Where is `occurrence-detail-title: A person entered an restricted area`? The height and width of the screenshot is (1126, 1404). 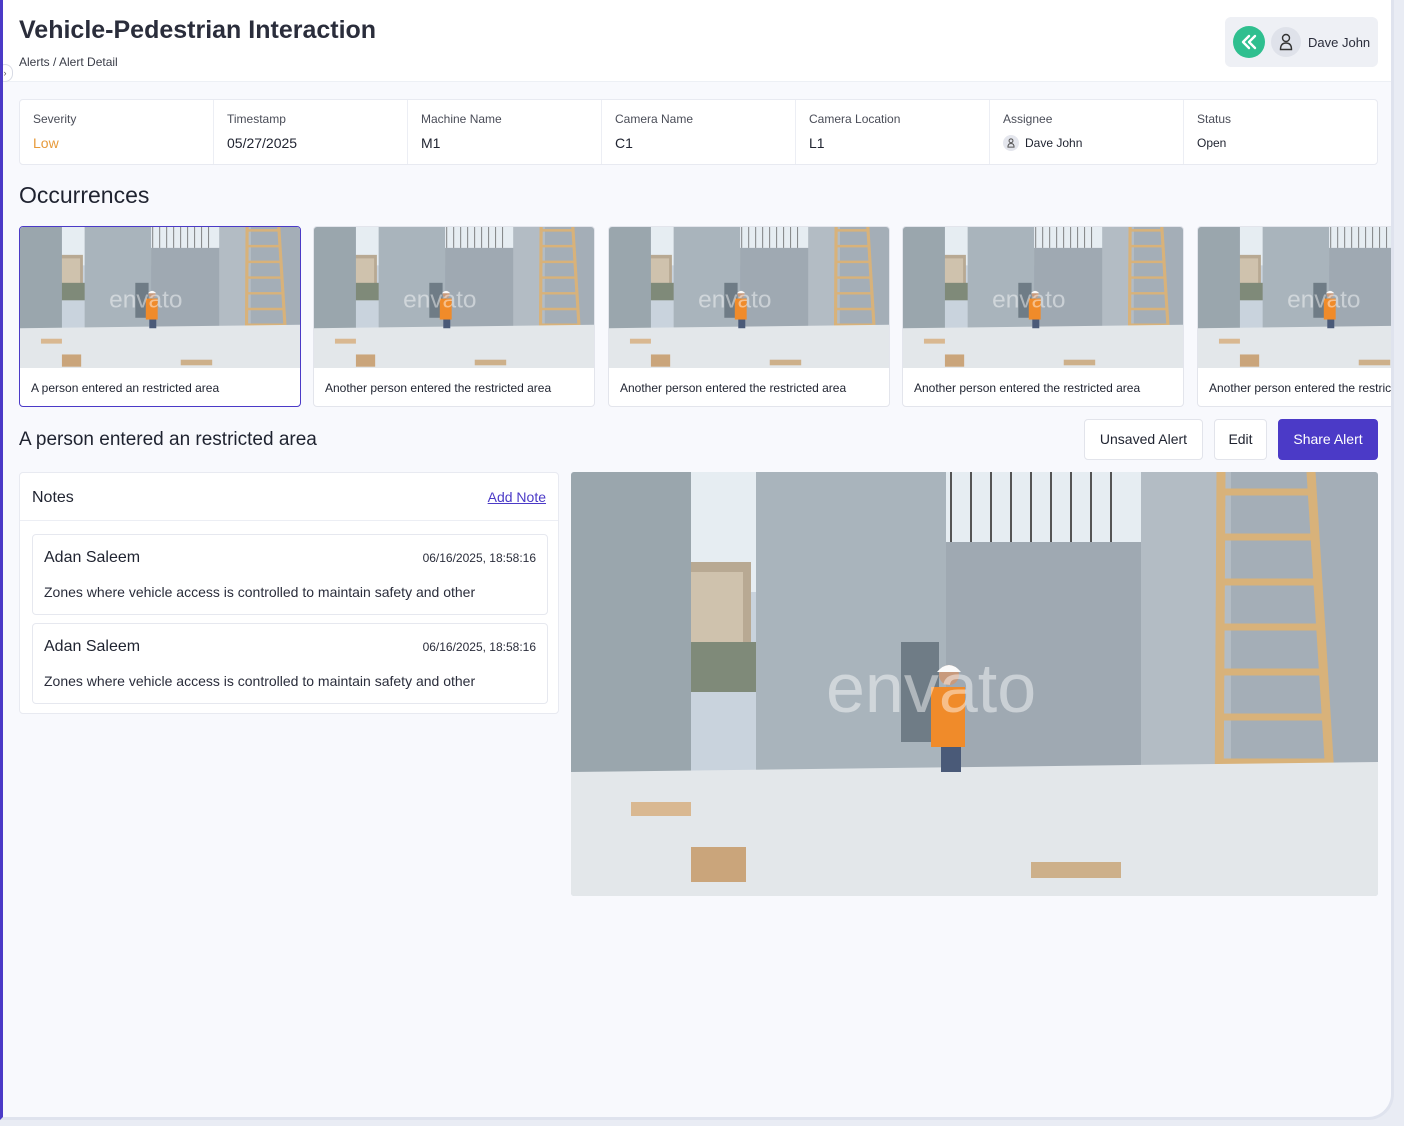 occurrence-detail-title: A person entered an restricted area is located at coordinates (168, 439).